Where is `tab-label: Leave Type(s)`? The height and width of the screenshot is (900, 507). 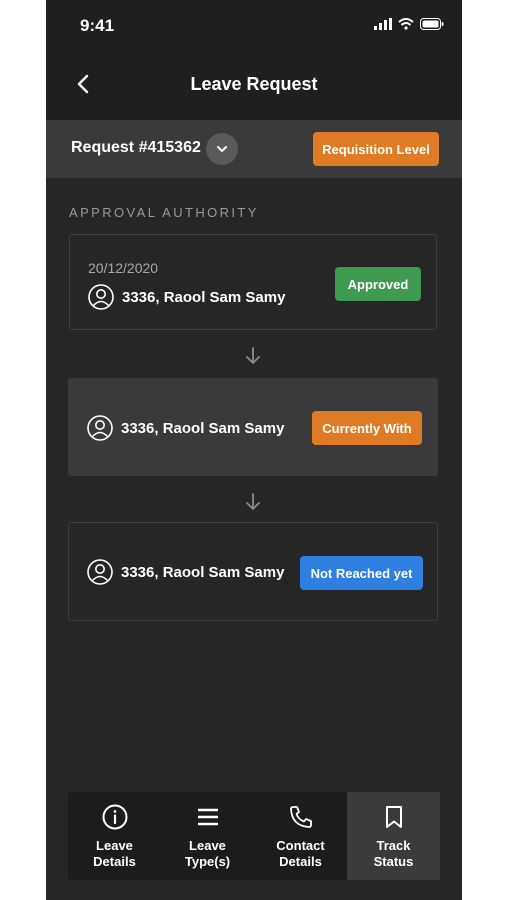
tab-label: Leave Type(s) is located at coordinates (207, 853).